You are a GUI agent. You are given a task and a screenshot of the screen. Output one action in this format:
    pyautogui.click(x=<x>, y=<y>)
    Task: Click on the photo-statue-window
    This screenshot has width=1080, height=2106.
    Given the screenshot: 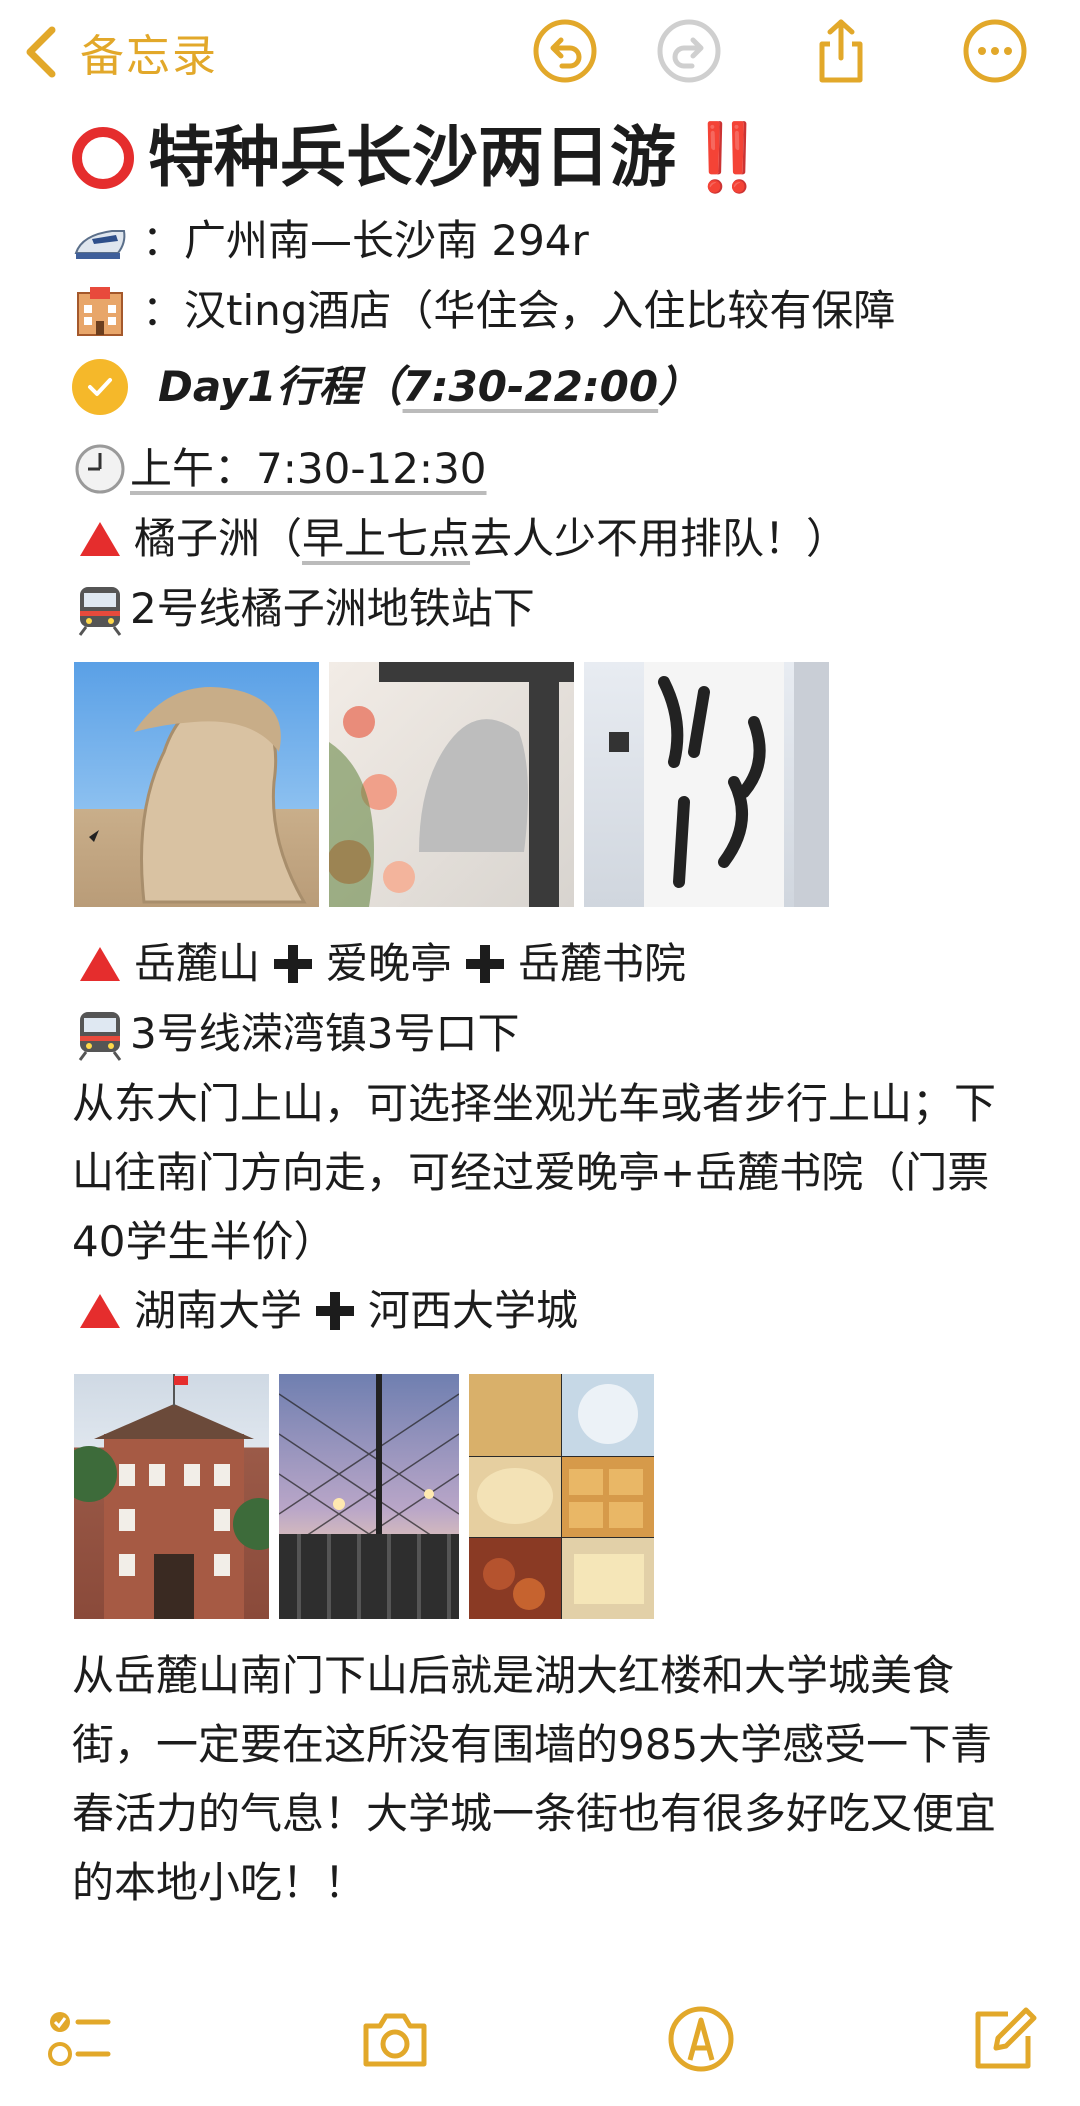 What is the action you would take?
    pyautogui.click(x=451, y=784)
    